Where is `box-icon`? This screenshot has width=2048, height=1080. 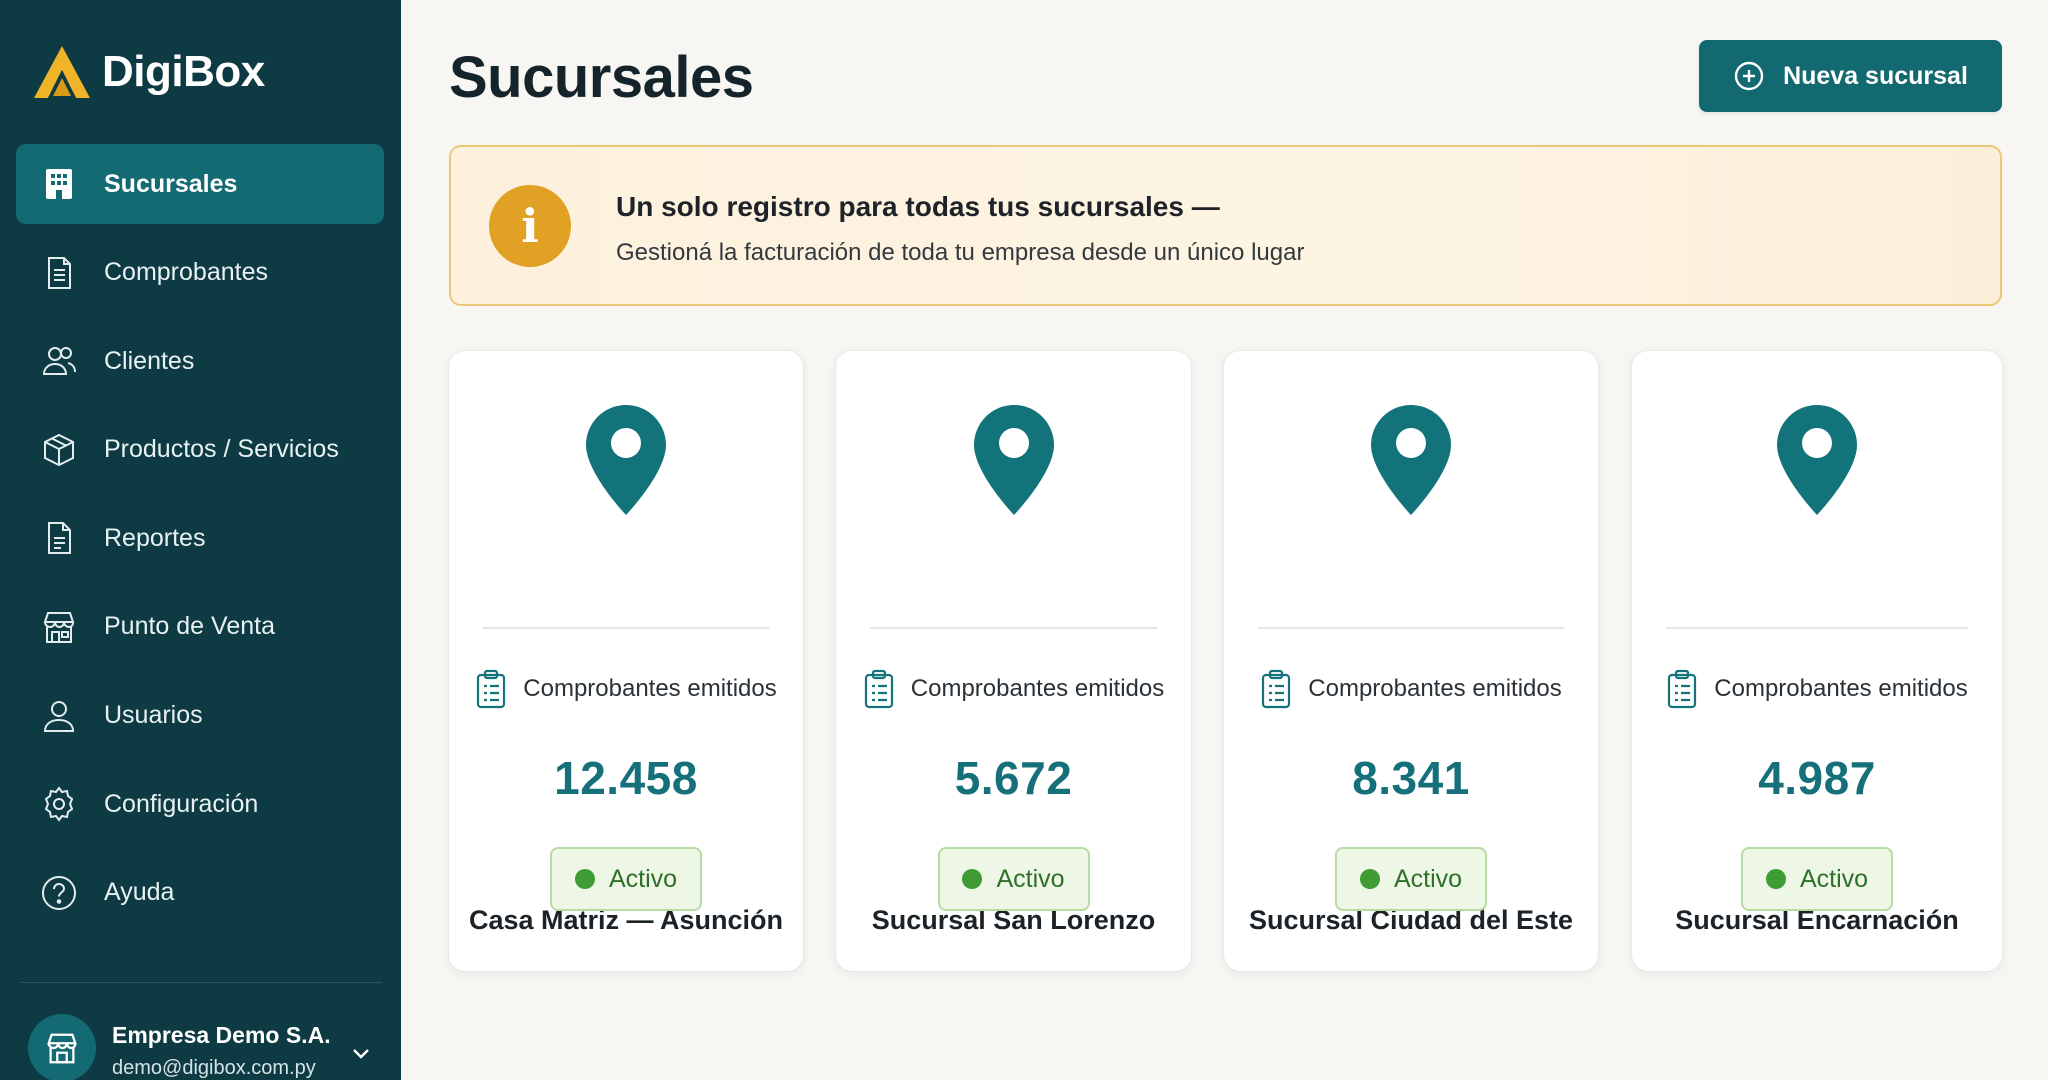
box-icon is located at coordinates (59, 450).